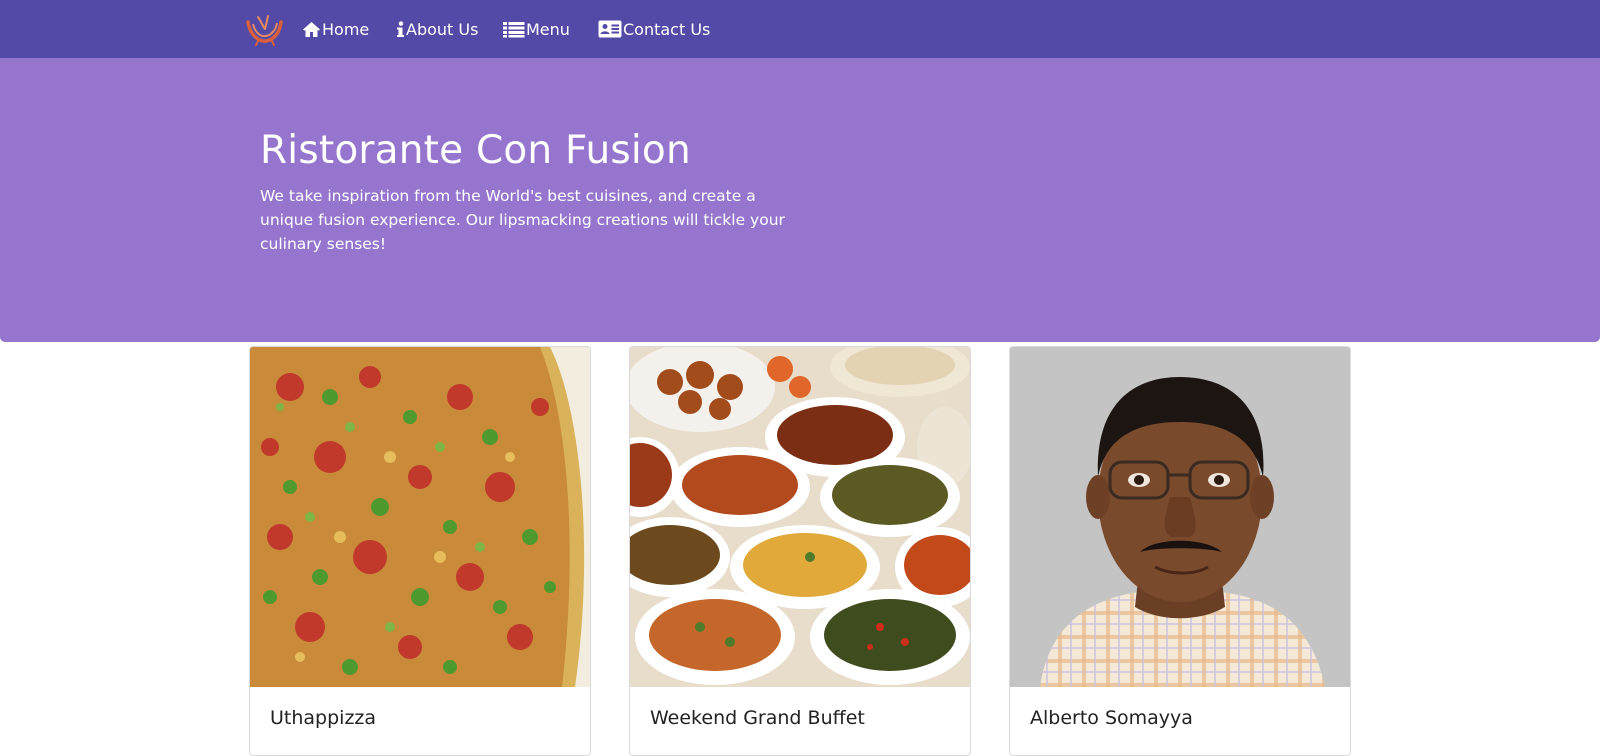 The image size is (1600, 756). I want to click on list-icon, so click(514, 29).